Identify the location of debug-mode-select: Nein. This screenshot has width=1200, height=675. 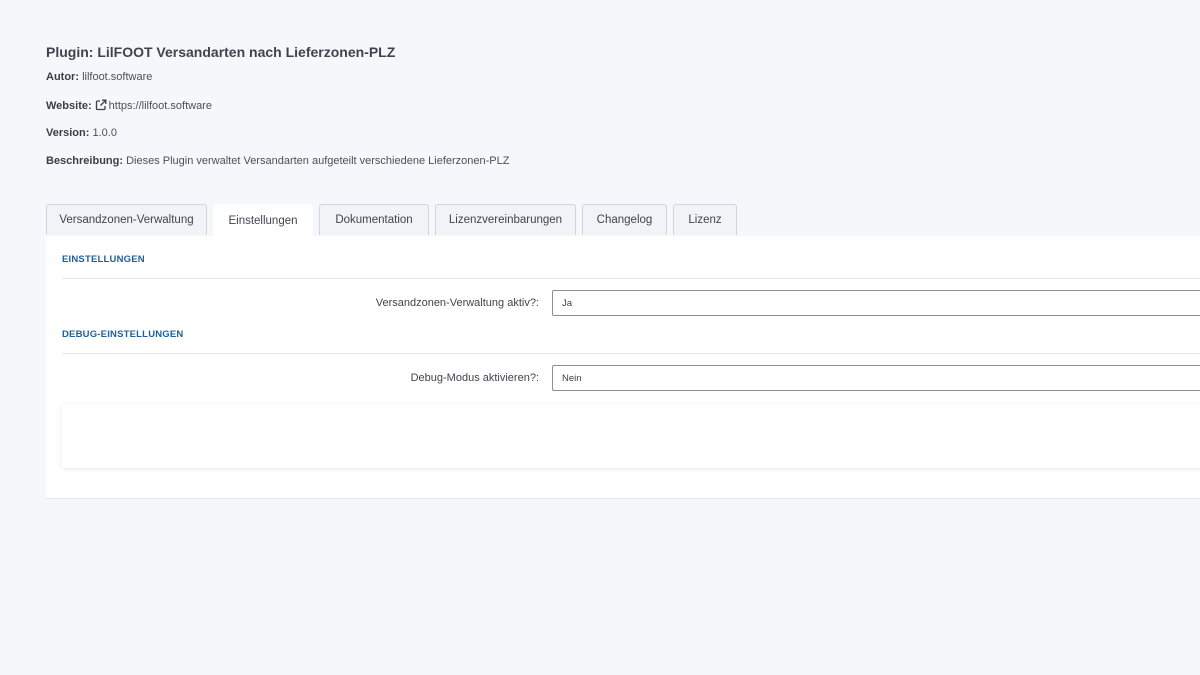
(876, 378).